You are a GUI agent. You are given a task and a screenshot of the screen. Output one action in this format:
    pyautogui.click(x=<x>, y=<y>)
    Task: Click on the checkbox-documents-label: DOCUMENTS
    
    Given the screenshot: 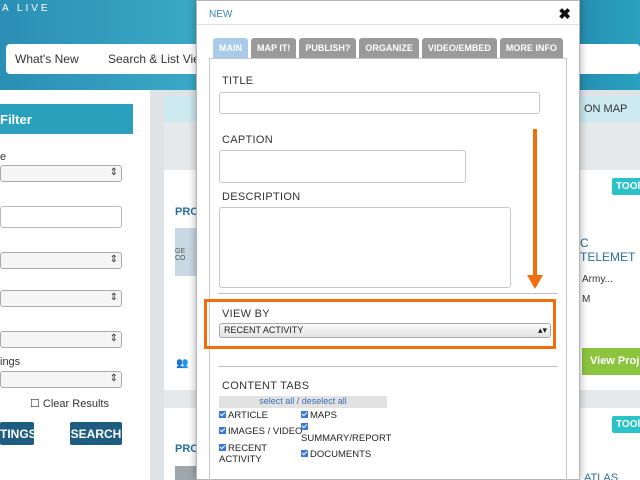 What is the action you would take?
    pyautogui.click(x=341, y=454)
    